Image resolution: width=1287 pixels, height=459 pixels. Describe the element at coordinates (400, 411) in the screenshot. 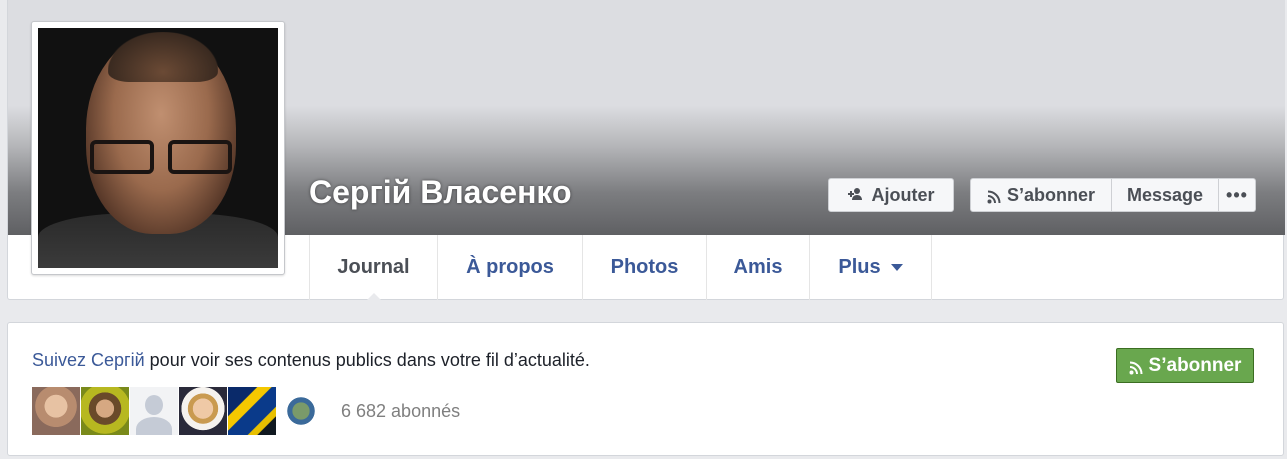

I see `followers-count: 6 682 abonnés` at that location.